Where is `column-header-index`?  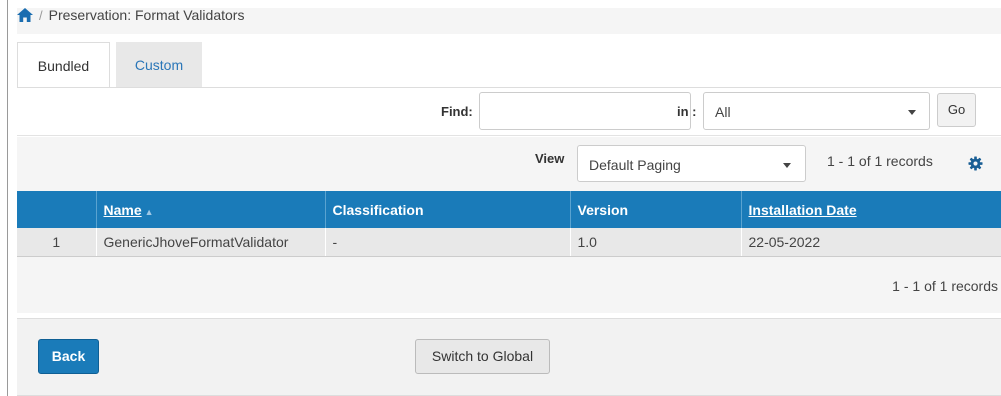
column-header-index is located at coordinates (57, 209).